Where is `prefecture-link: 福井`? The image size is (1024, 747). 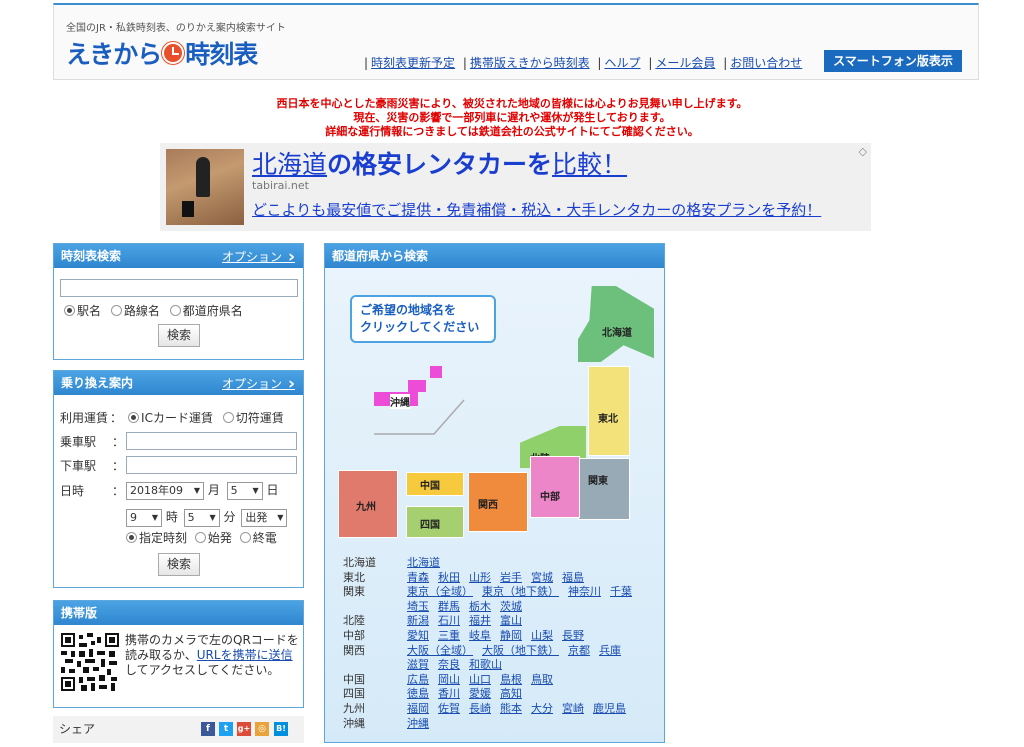 prefecture-link: 福井 is located at coordinates (480, 620).